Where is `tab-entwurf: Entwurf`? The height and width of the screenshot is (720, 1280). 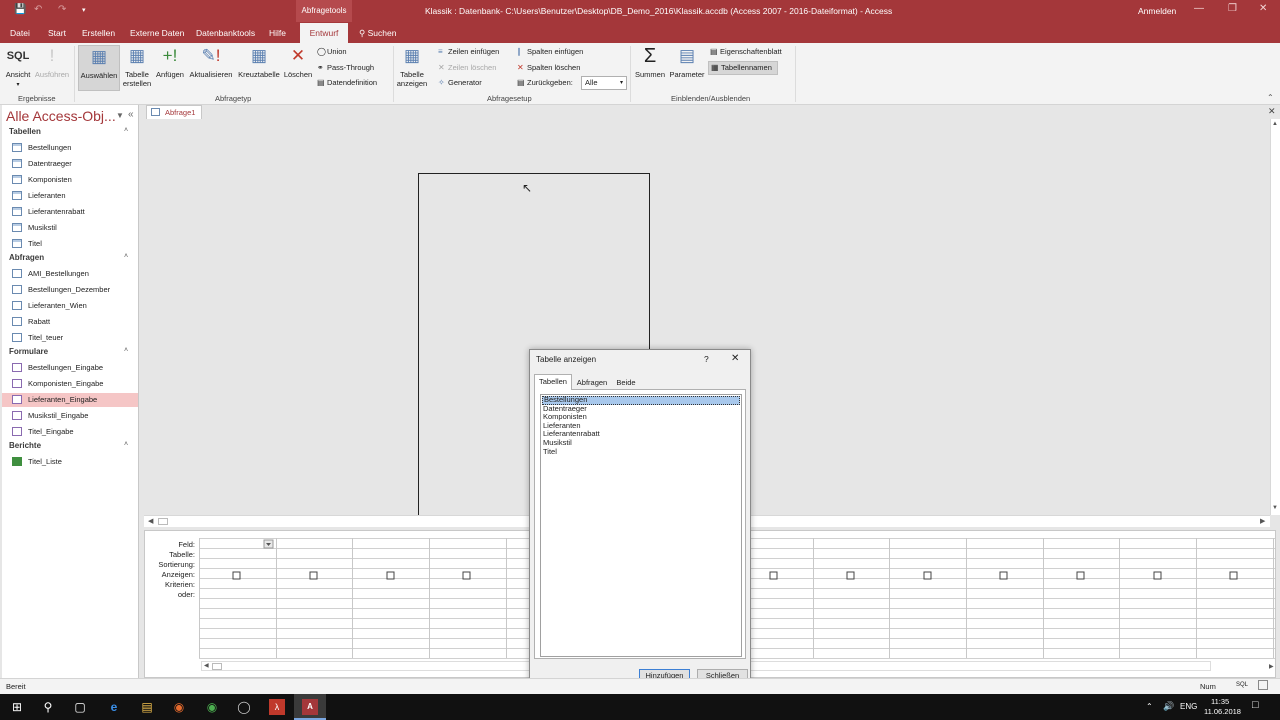 tab-entwurf: Entwurf is located at coordinates (324, 33).